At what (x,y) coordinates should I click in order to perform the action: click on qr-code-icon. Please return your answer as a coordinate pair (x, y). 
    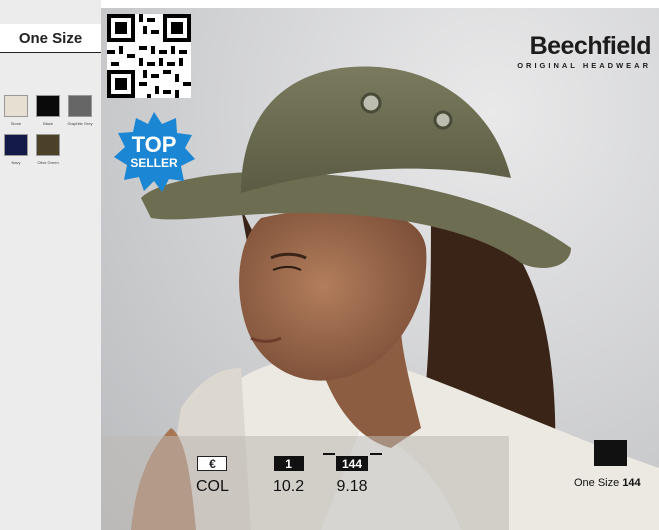
    Looking at the image, I should click on (149, 56).